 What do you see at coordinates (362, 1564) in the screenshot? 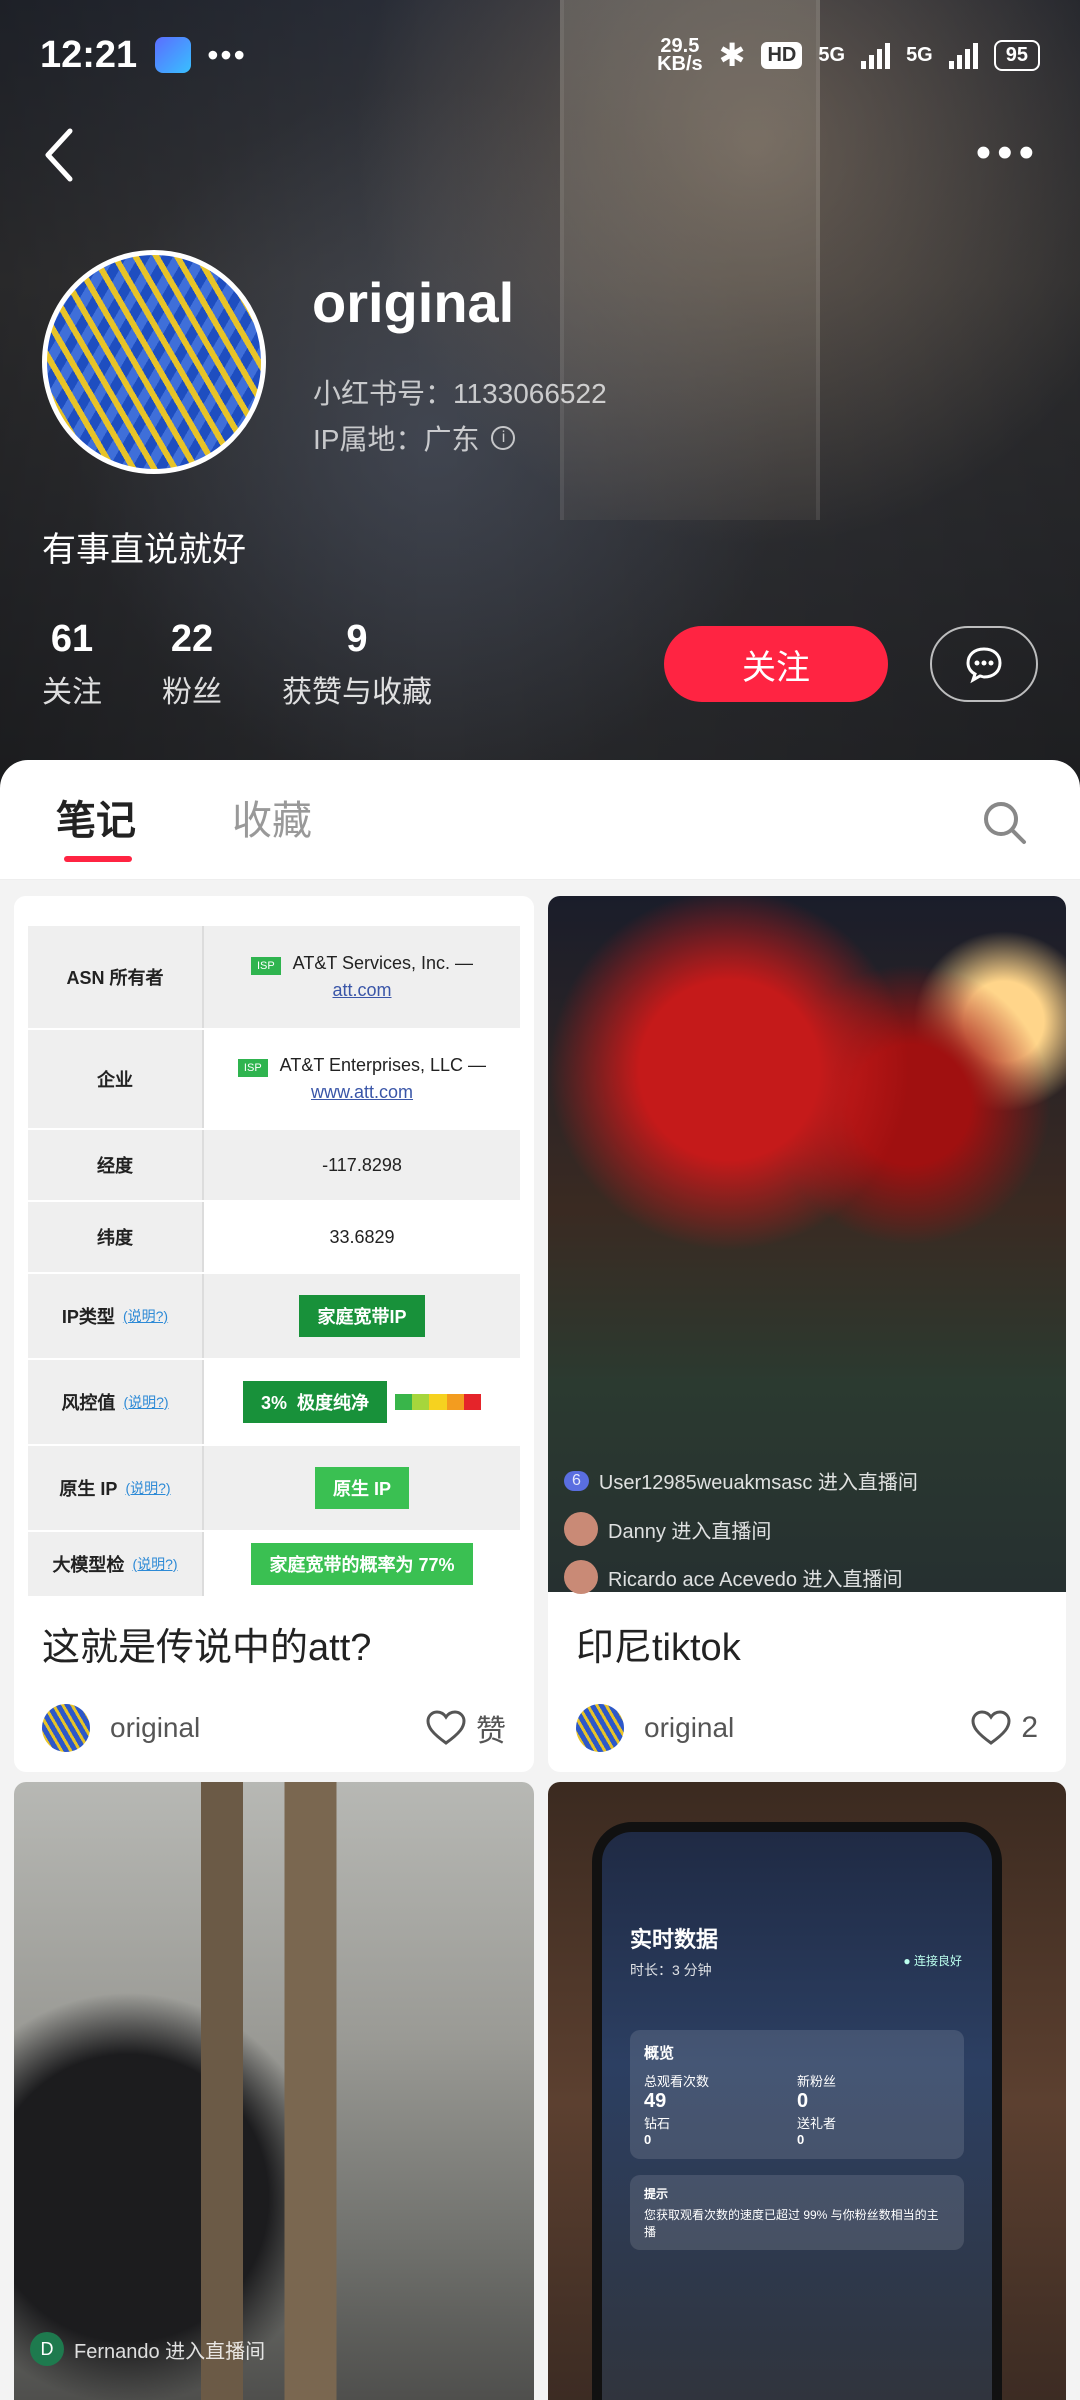
I see `llm-badge: 家庭宽带的概率为 77%` at bounding box center [362, 1564].